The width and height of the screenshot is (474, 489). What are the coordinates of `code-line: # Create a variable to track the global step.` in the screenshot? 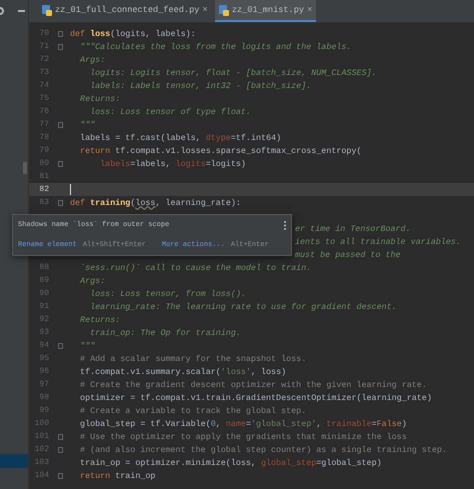 It's located at (192, 411).